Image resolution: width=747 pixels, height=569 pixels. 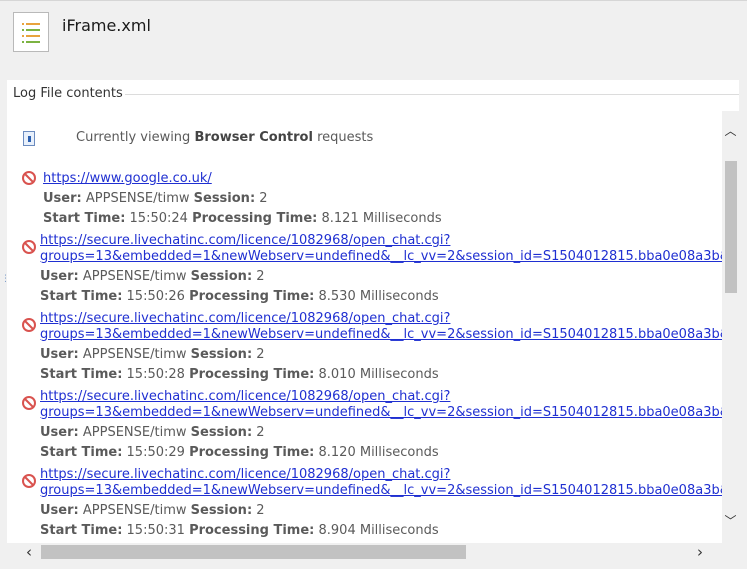 I want to click on group-divider, so click(x=432, y=94).